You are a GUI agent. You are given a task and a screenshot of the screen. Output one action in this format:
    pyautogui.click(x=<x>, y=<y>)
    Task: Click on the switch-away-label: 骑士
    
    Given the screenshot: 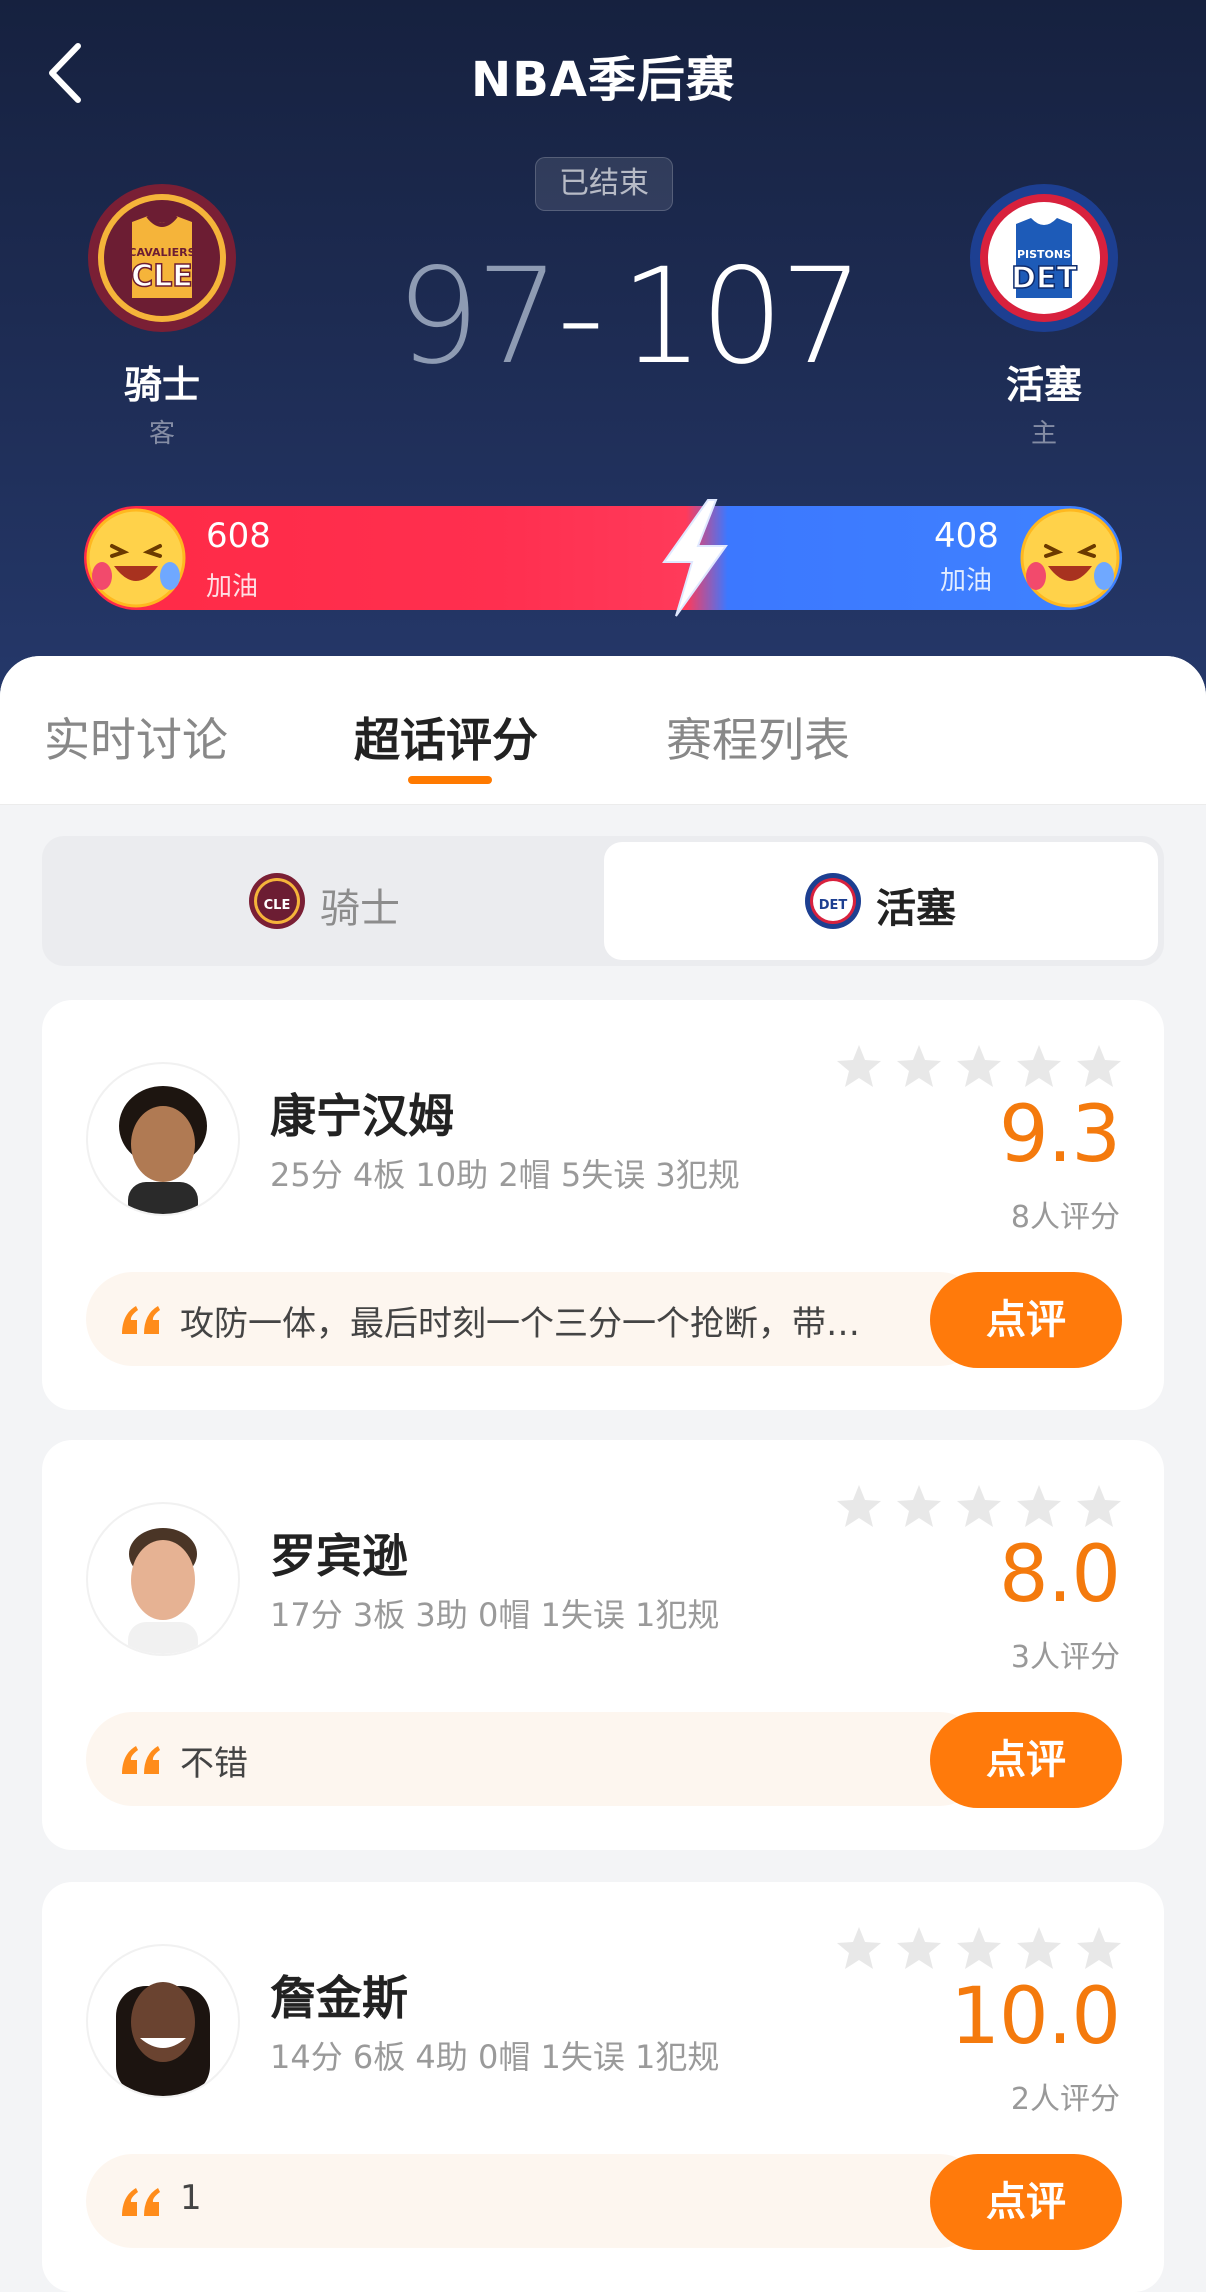 What is the action you would take?
    pyautogui.click(x=360, y=909)
    